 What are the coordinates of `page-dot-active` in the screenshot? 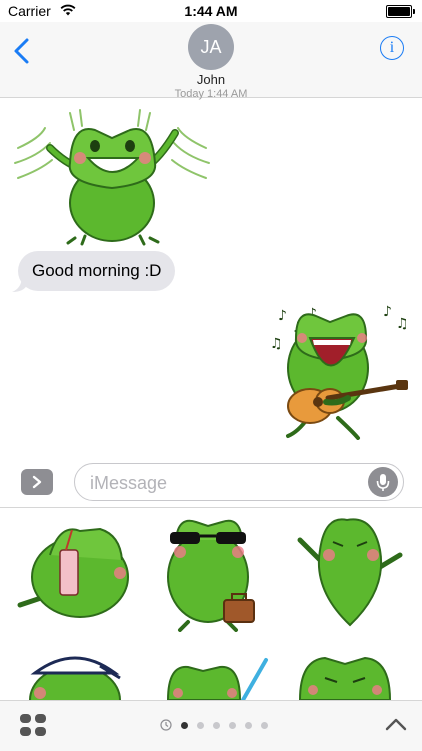 It's located at (184, 725).